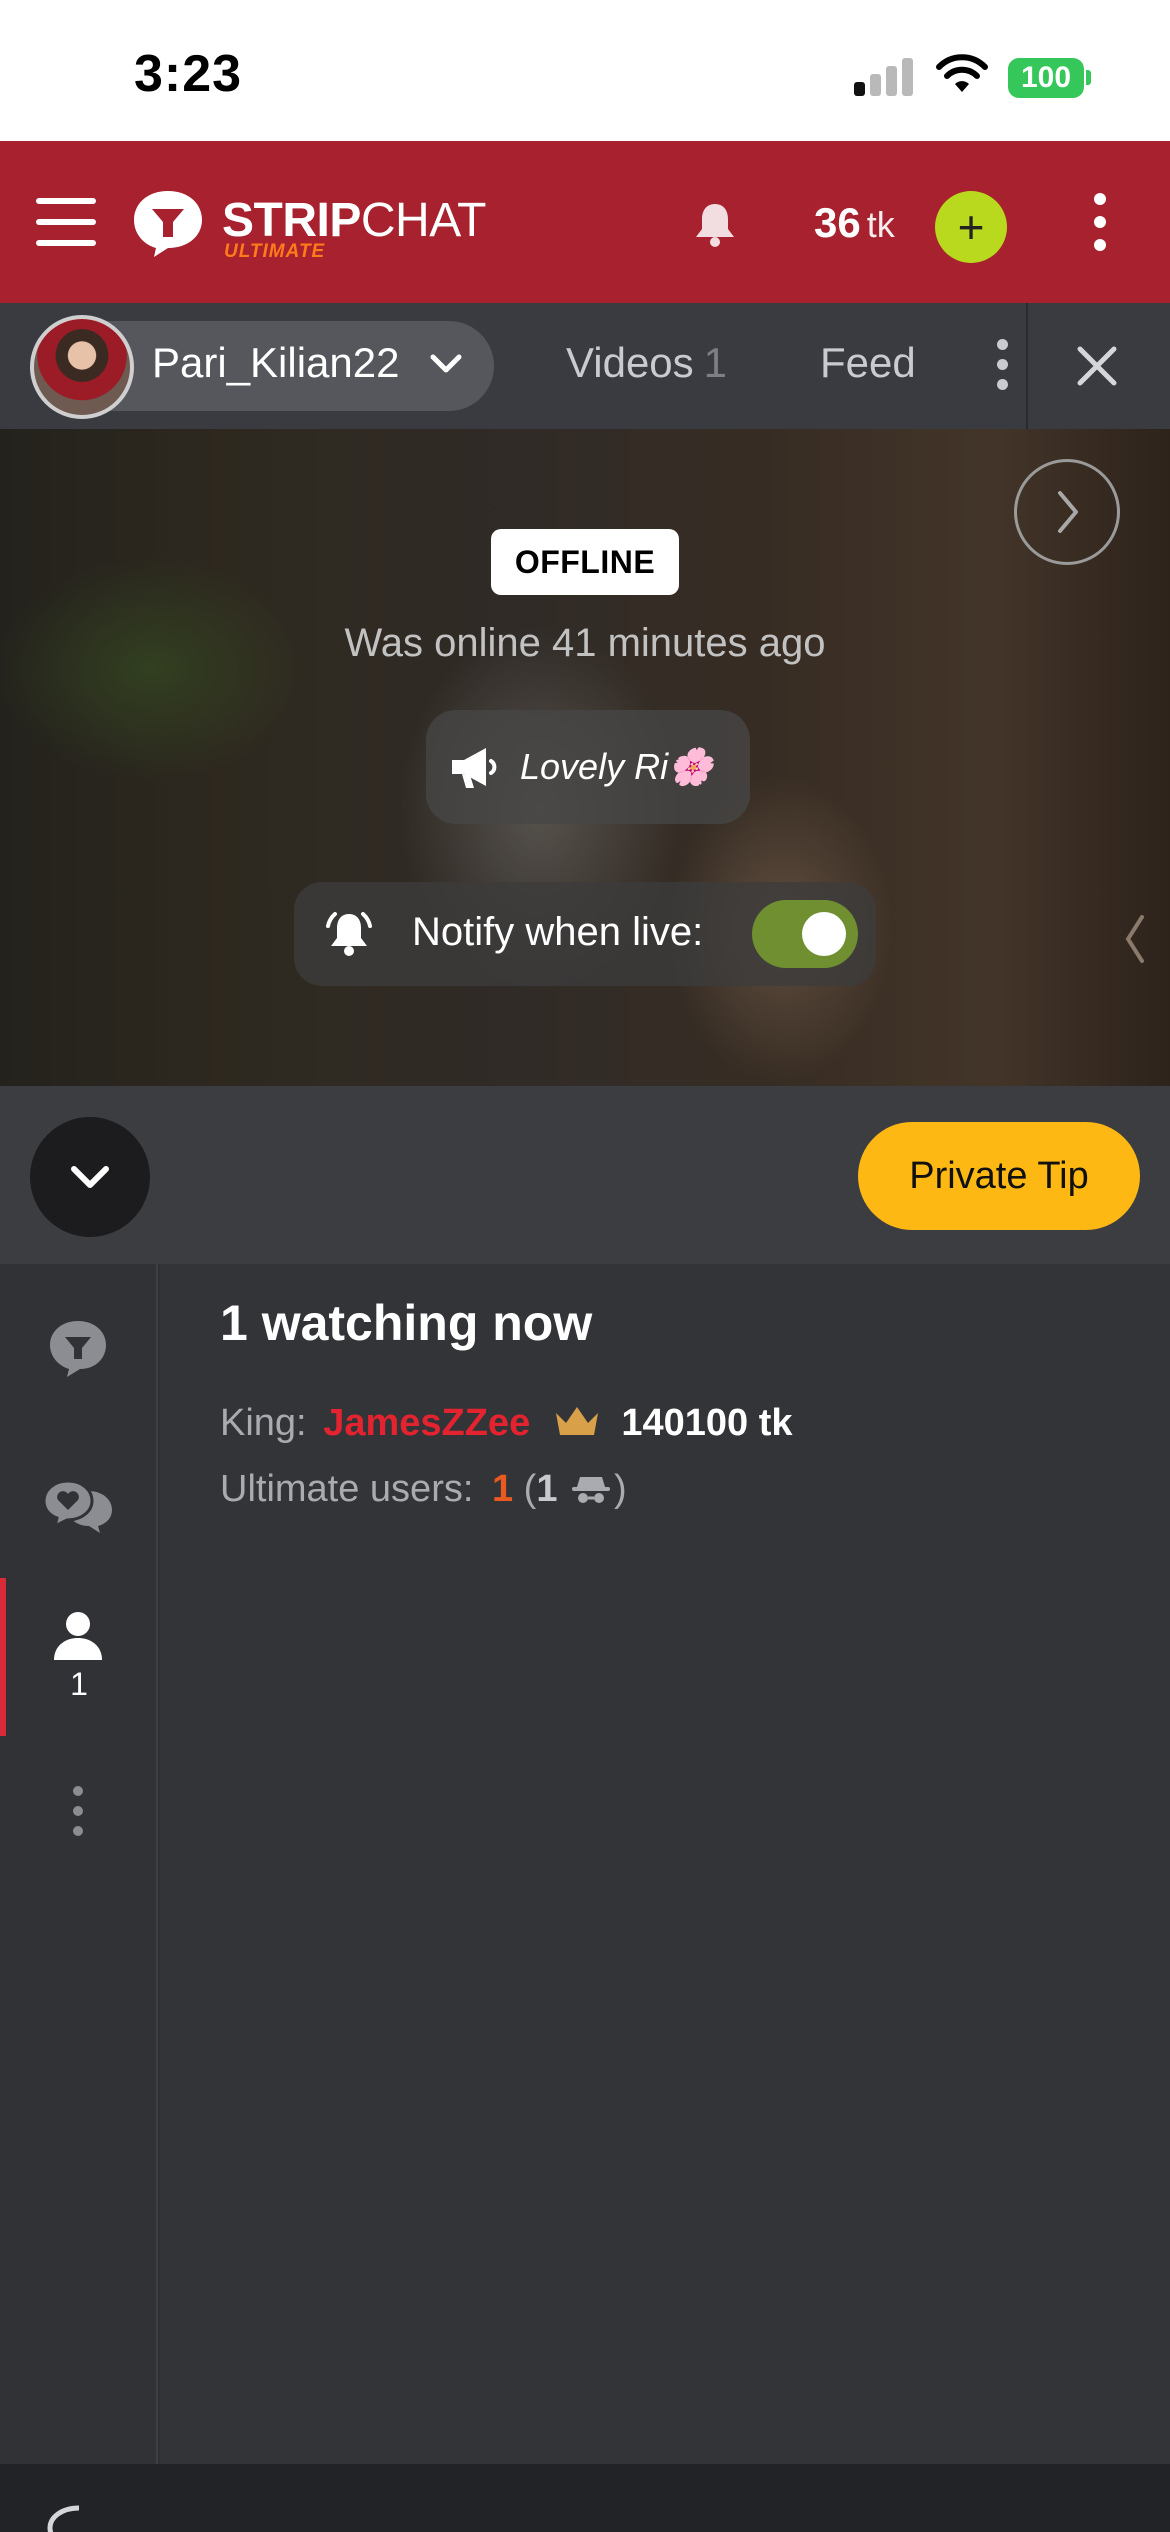 This screenshot has width=1170, height=2532. What do you see at coordinates (884, 76) in the screenshot?
I see `cellular-signal-icon` at bounding box center [884, 76].